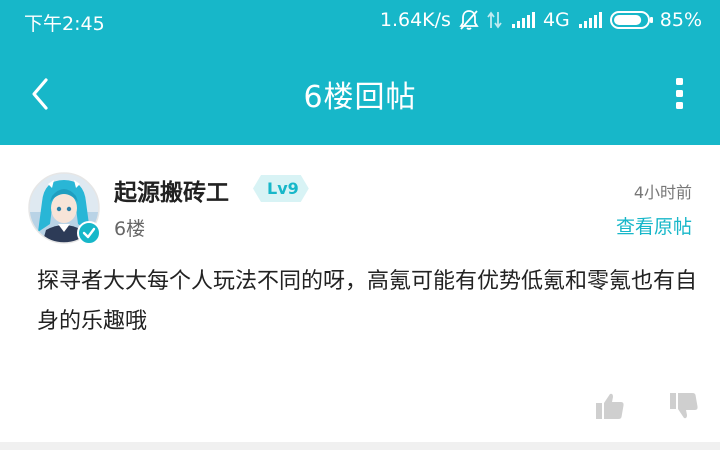  I want to click on thumbs-down-icon, so click(684, 406).